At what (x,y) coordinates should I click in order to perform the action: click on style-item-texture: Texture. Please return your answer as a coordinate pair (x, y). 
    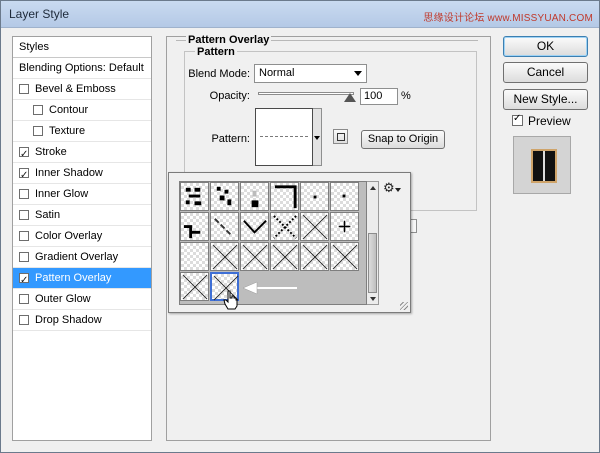
    Looking at the image, I should click on (82, 131).